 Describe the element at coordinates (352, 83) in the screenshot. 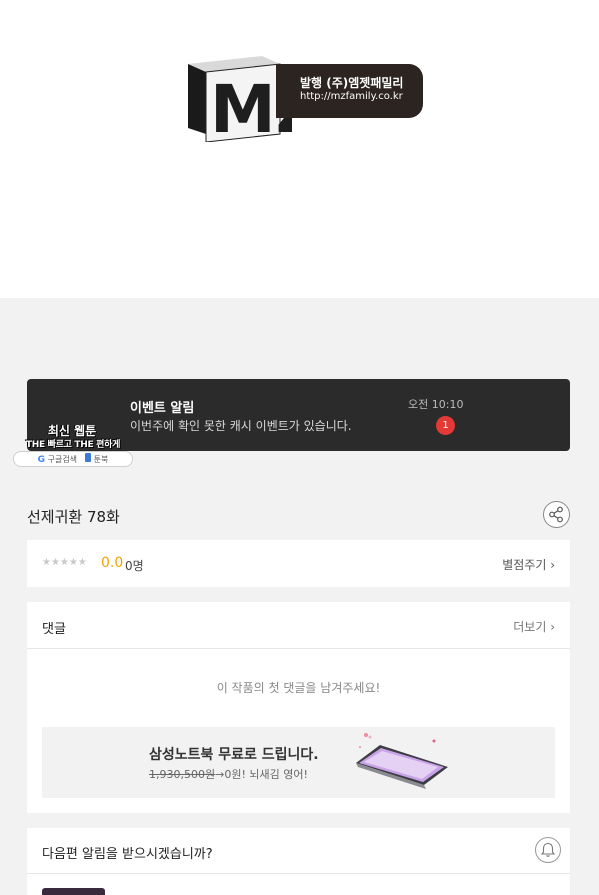

I see `publisher-name: 발행 (주)엠젯패밀리` at that location.